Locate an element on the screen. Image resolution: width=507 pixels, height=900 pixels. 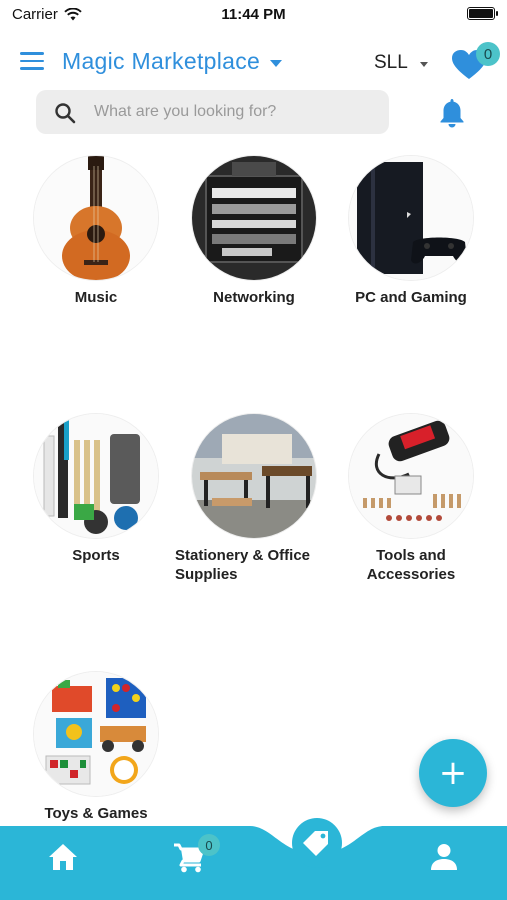
category-label: Music is located at coordinates (96, 297).